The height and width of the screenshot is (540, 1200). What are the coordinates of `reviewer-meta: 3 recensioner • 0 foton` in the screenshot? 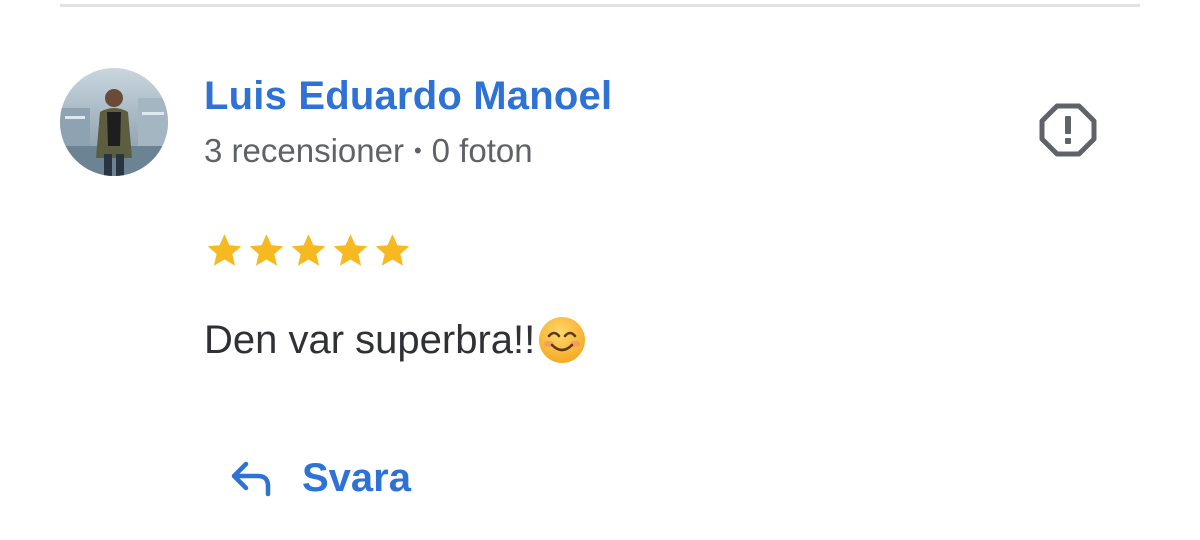 It's located at (368, 153).